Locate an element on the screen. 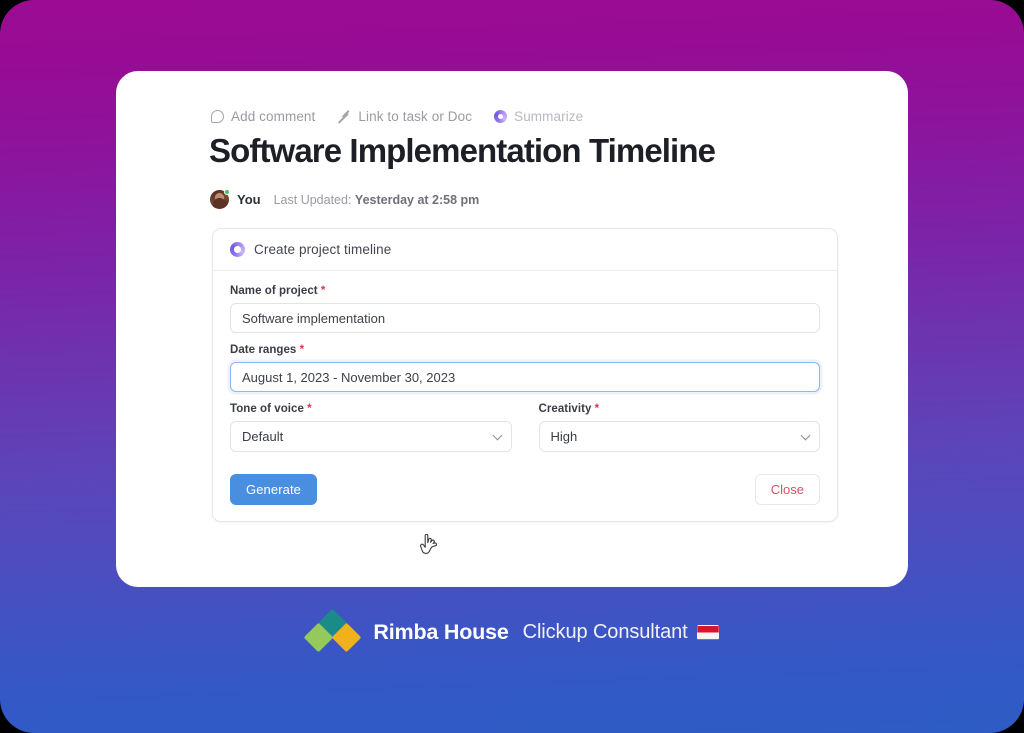 The width and height of the screenshot is (1024, 733). date-ranges-input is located at coordinates (525, 377).